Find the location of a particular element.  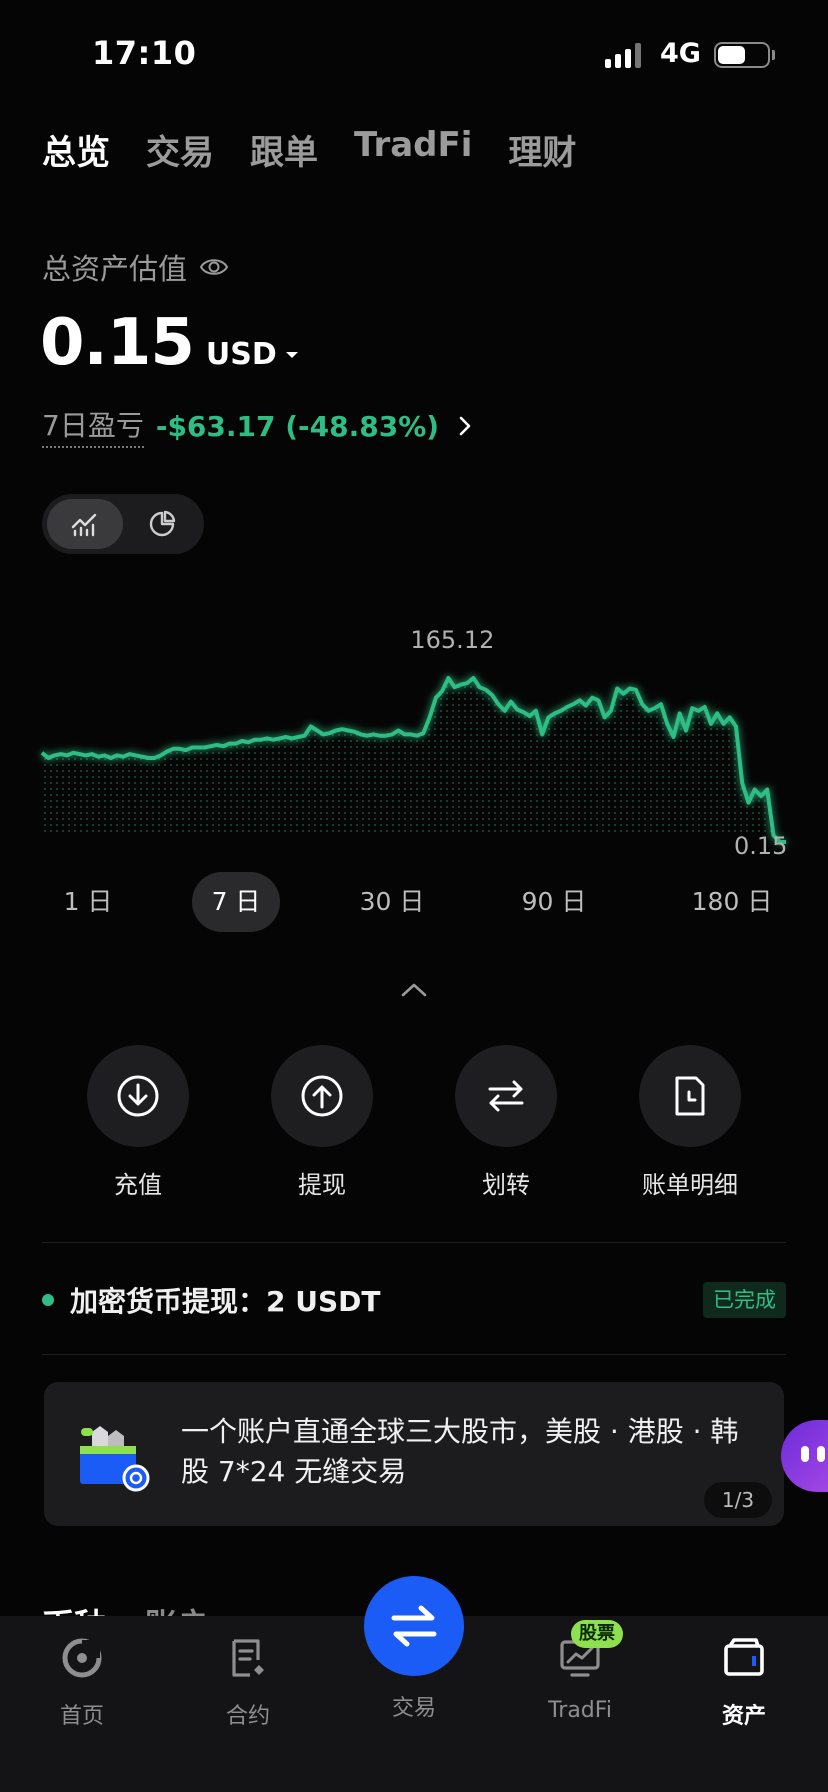

chart-max-label: 165.12 is located at coordinates (452, 640).